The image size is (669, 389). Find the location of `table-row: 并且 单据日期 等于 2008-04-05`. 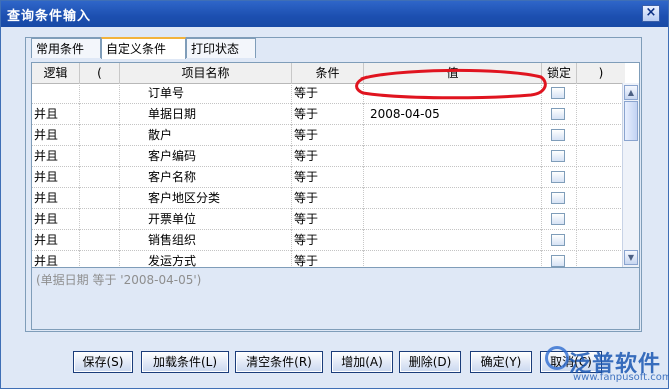

table-row: 并且 单据日期 等于 2008-04-05 is located at coordinates (328, 114).